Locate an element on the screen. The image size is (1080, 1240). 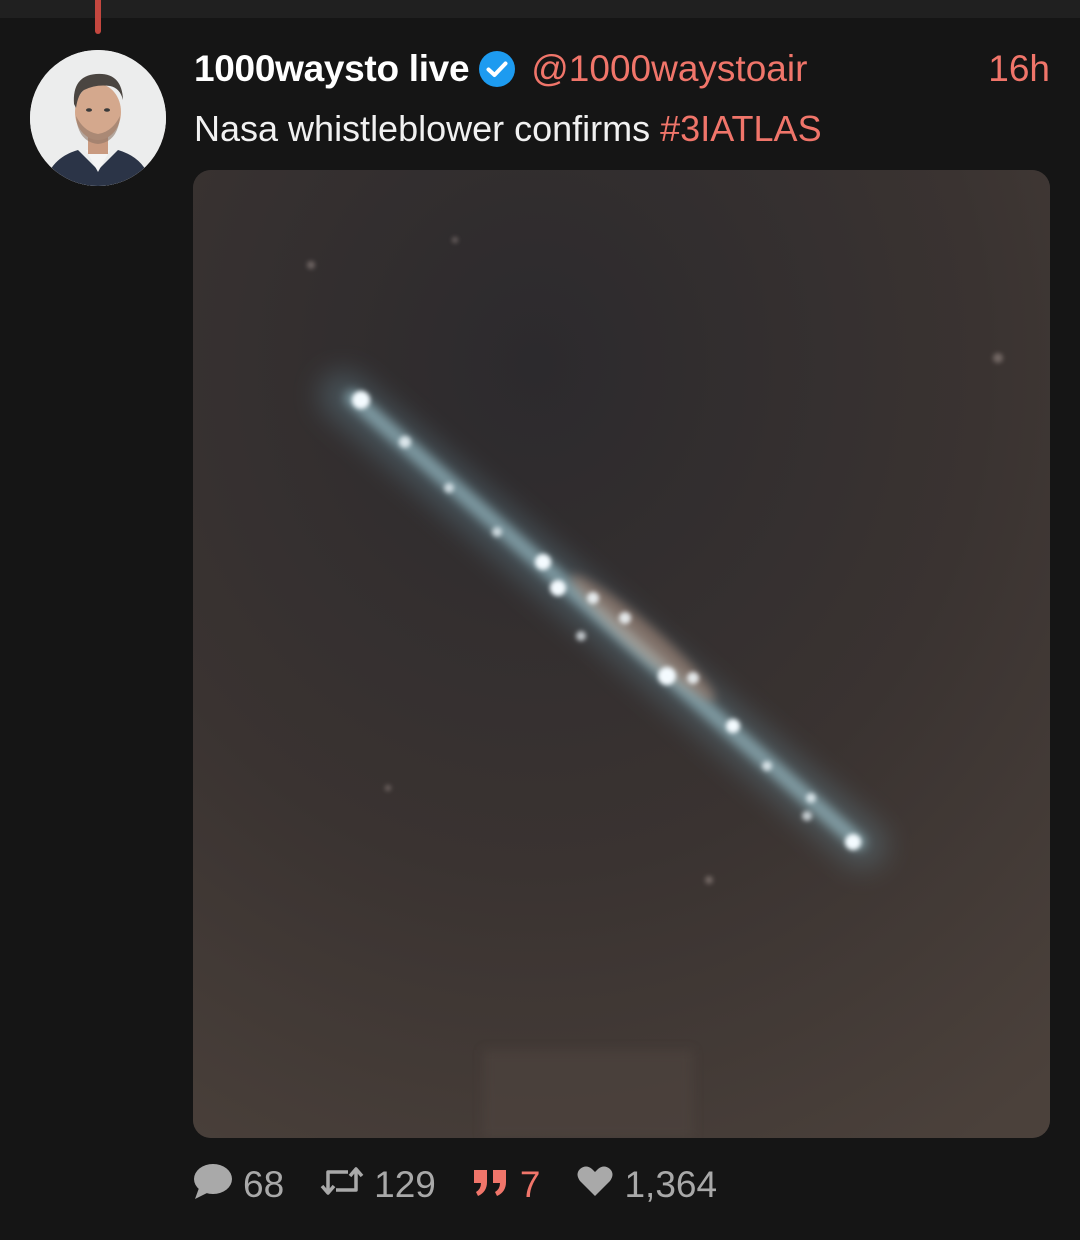
reply-count: 68 is located at coordinates (264, 1184).